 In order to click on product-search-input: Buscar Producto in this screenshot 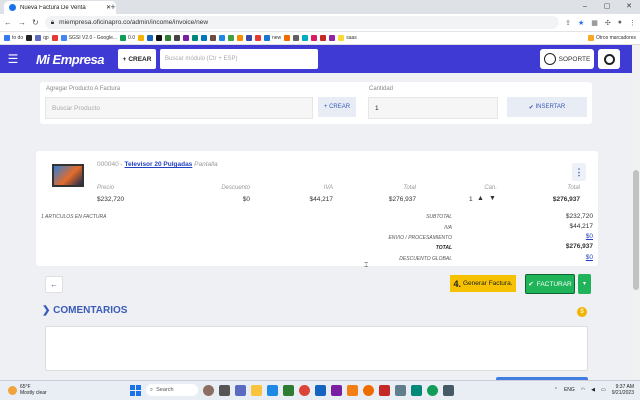, I will do `click(179, 108)`.